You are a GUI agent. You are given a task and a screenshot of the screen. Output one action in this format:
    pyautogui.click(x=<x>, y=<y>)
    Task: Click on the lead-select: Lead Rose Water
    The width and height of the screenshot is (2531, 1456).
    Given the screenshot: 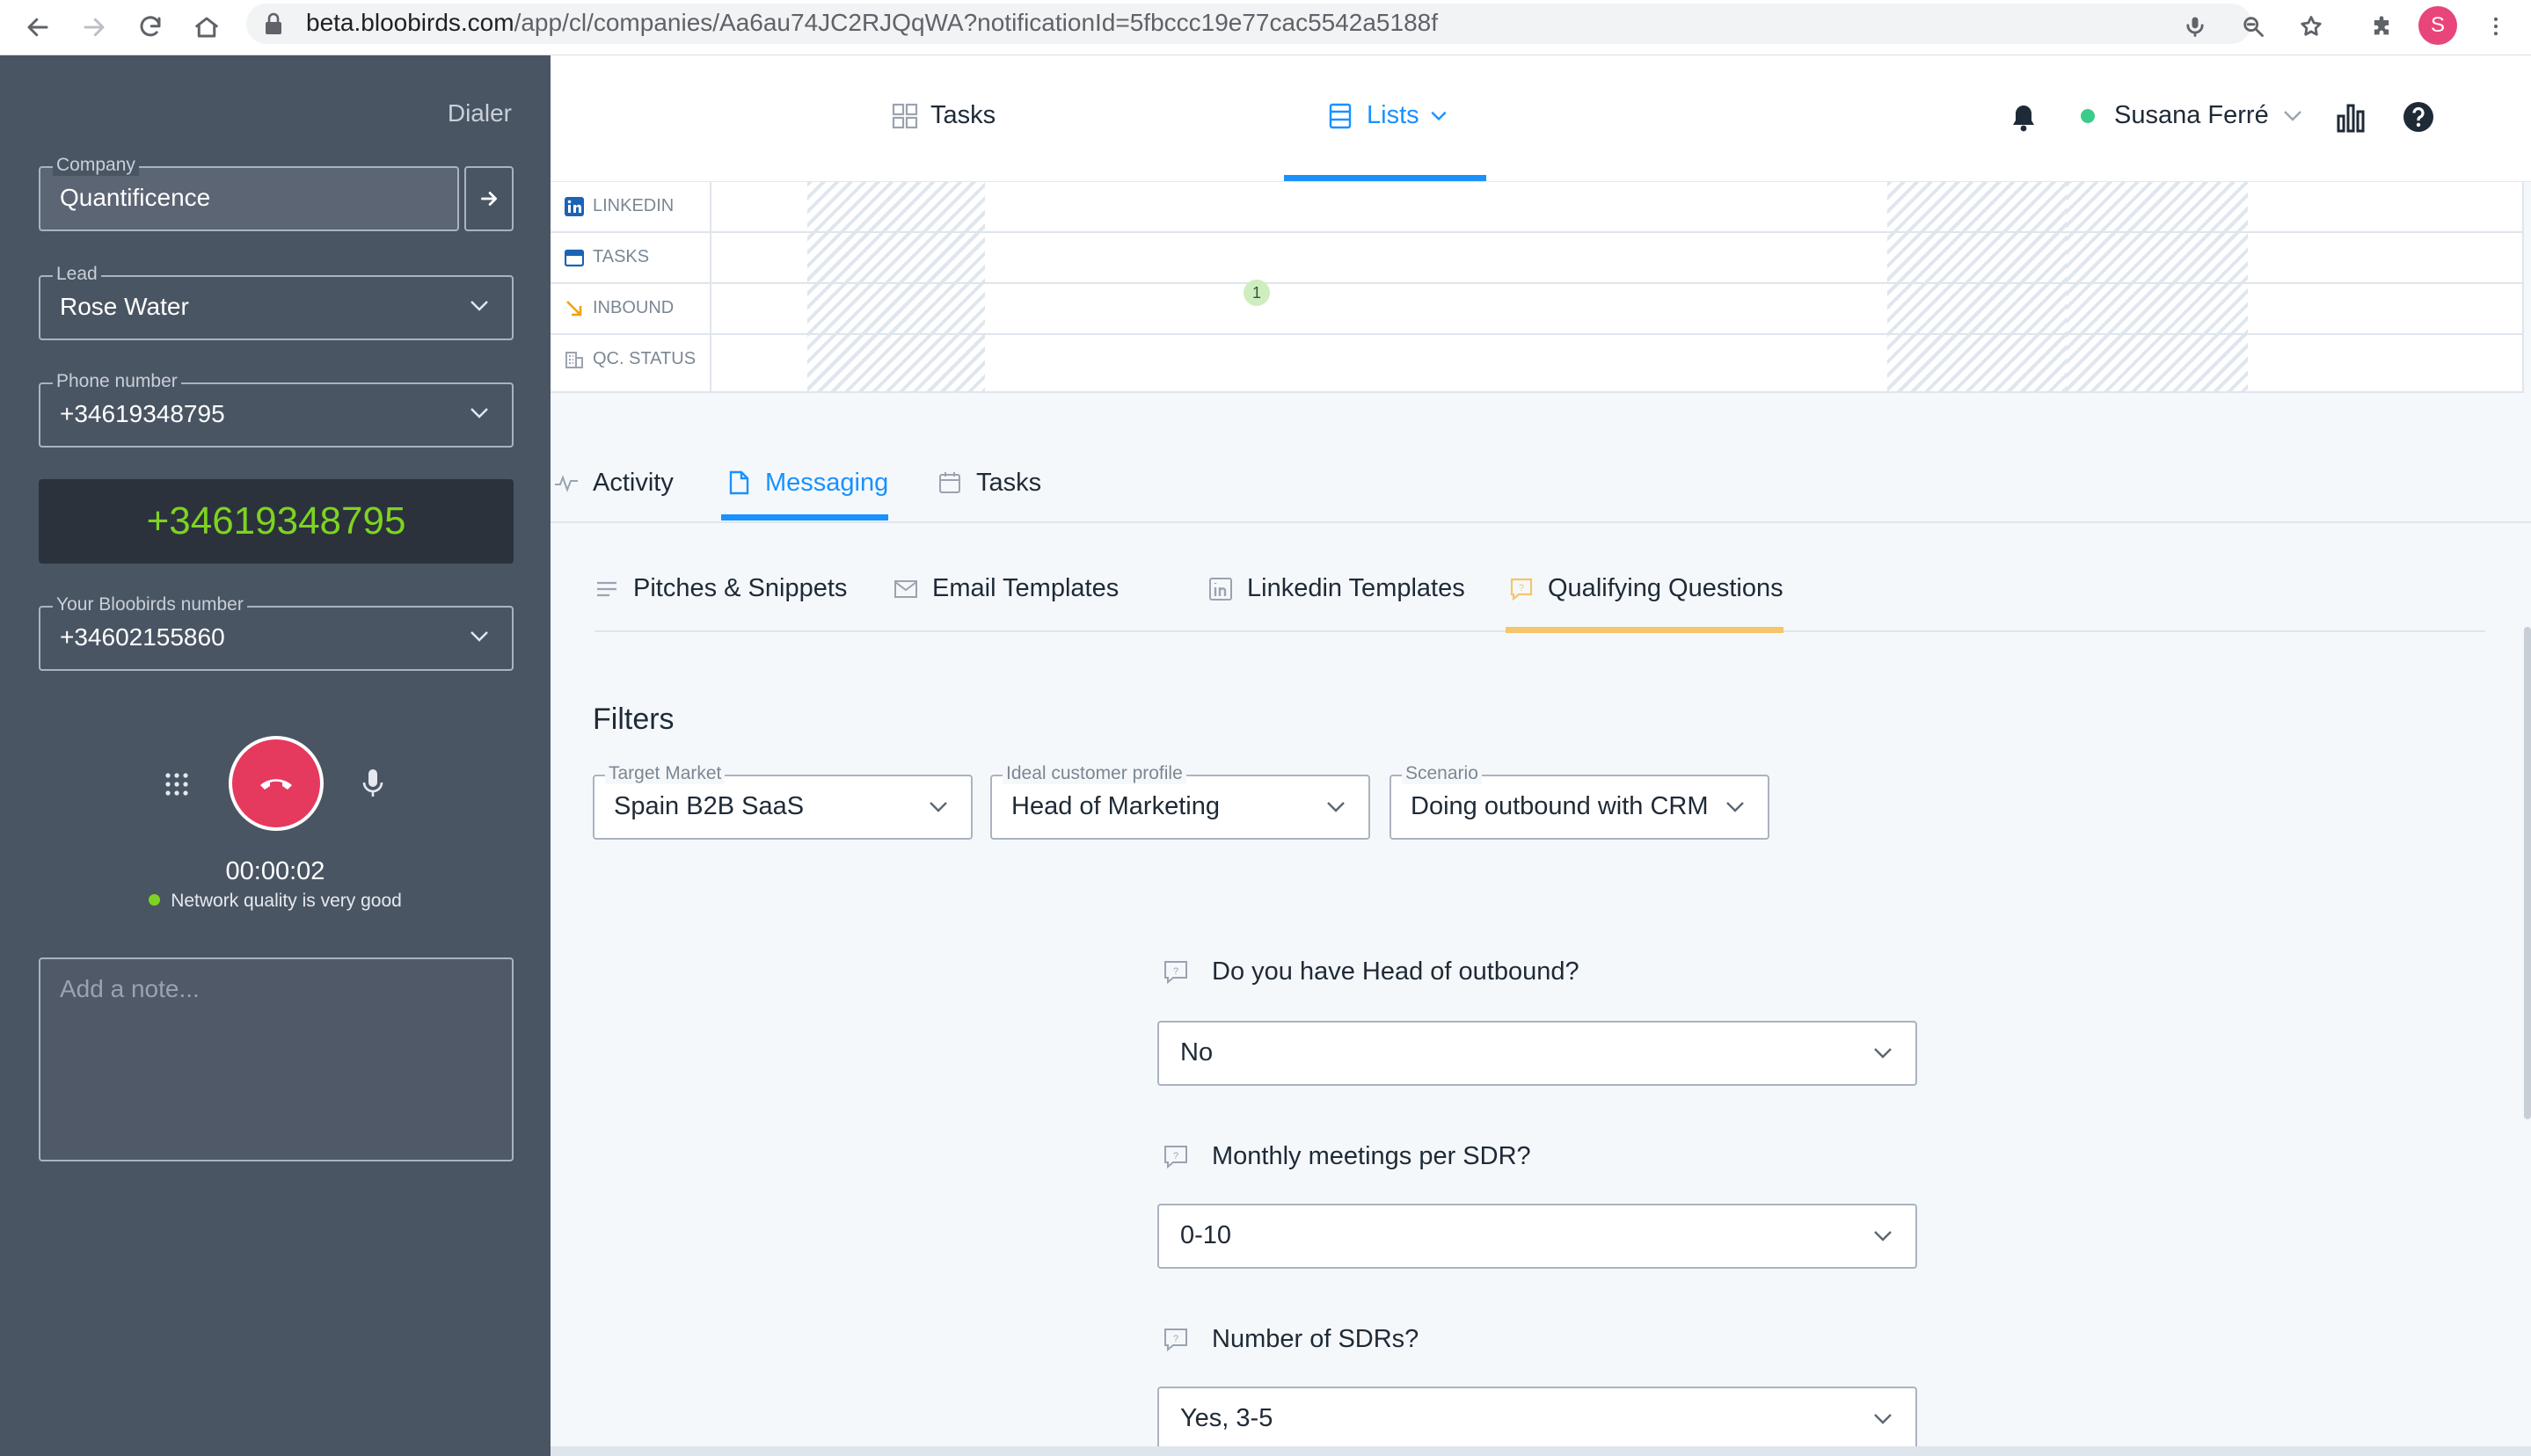 What is the action you would take?
    pyautogui.click(x=276, y=302)
    